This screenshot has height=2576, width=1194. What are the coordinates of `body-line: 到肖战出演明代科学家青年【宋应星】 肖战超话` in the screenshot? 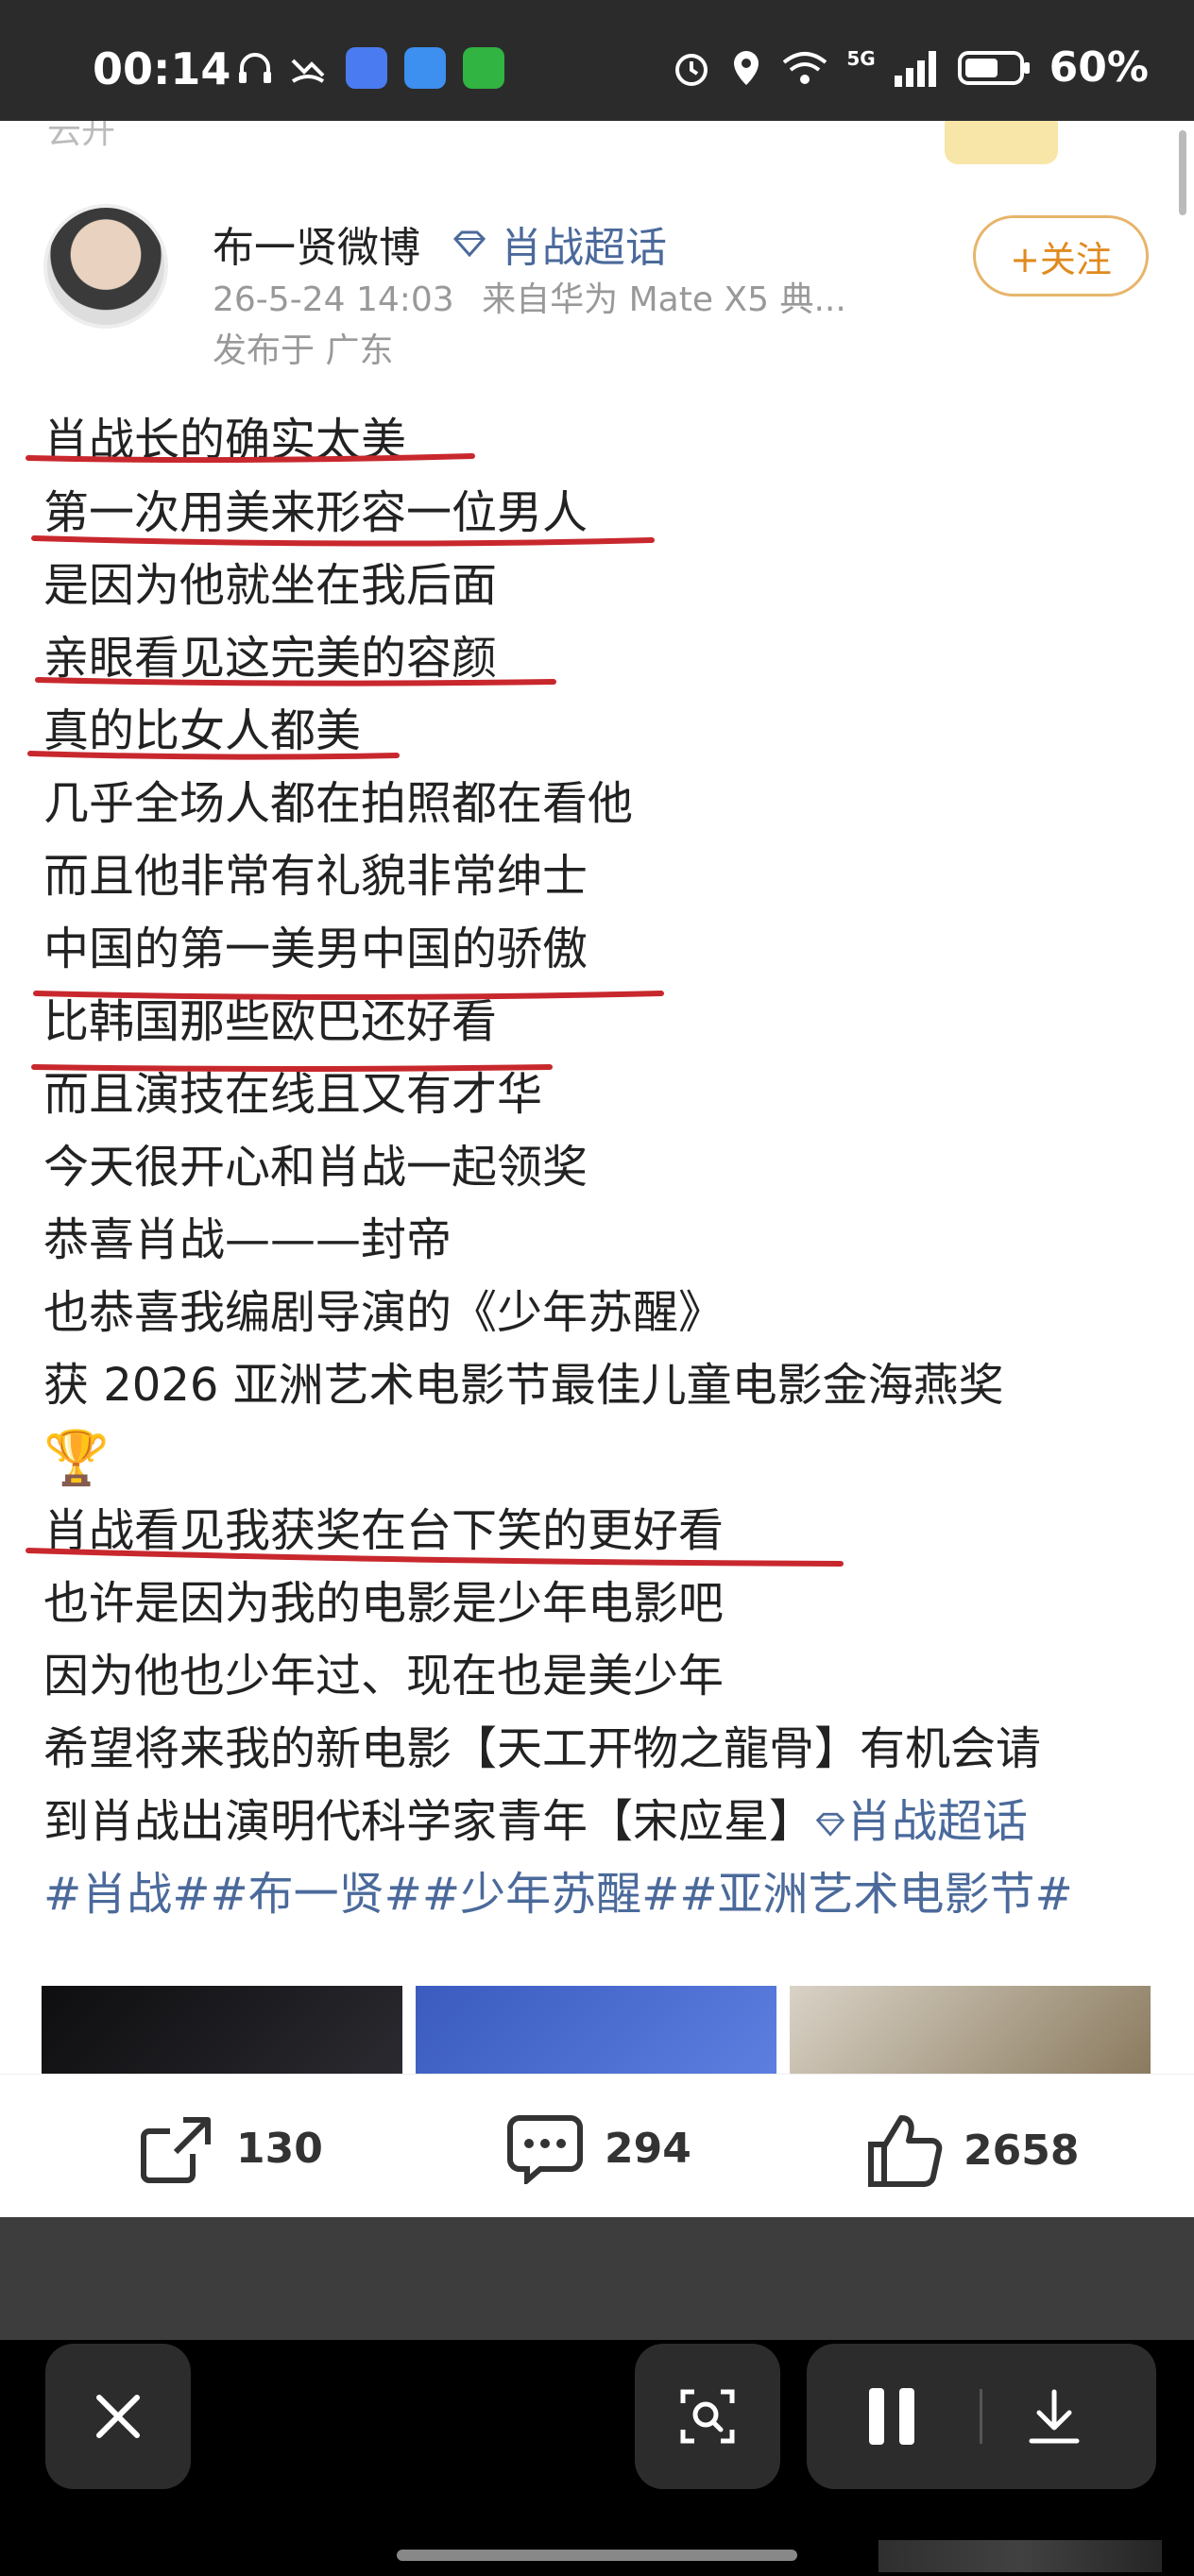 It's located at (600, 1822).